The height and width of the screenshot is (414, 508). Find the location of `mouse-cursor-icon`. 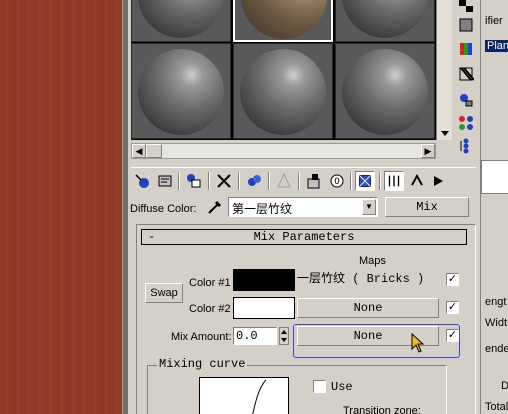

mouse-cursor-icon is located at coordinates (418, 343).